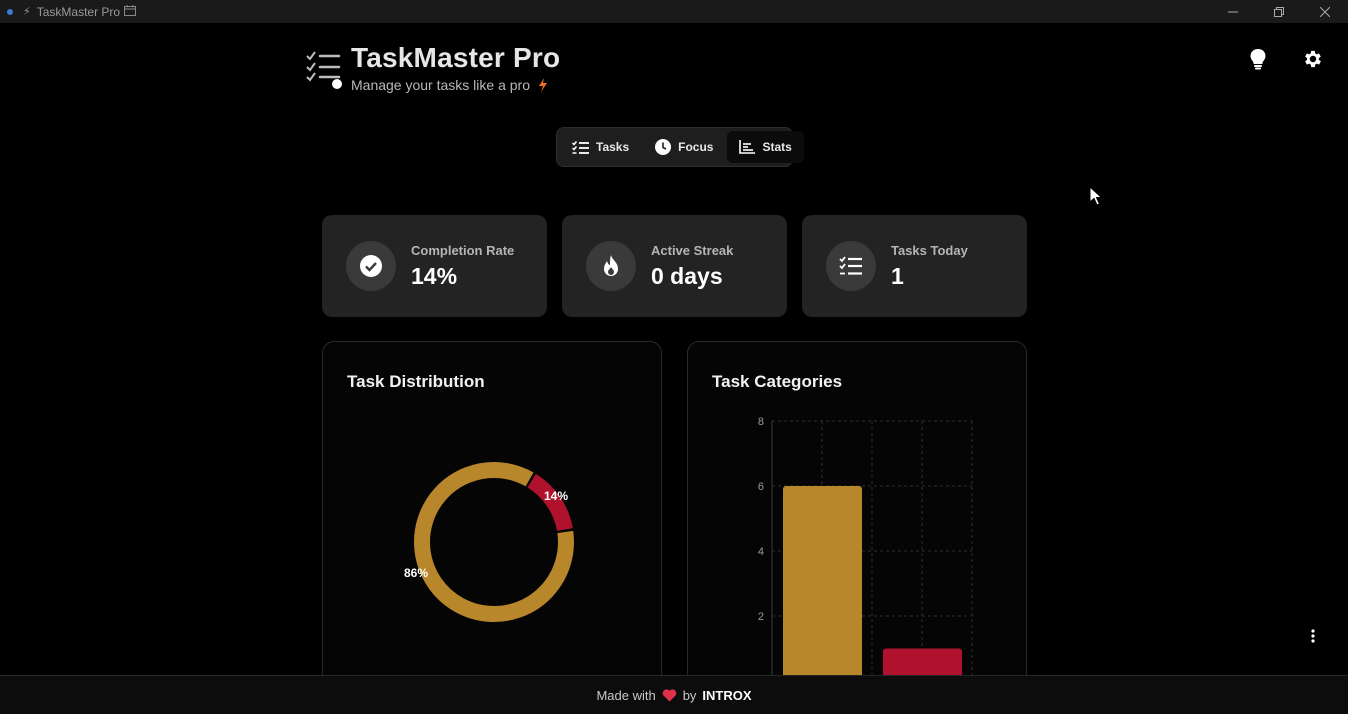 Image resolution: width=1348 pixels, height=714 pixels. Describe the element at coordinates (1313, 636) in the screenshot. I see `more-options-icon` at that location.